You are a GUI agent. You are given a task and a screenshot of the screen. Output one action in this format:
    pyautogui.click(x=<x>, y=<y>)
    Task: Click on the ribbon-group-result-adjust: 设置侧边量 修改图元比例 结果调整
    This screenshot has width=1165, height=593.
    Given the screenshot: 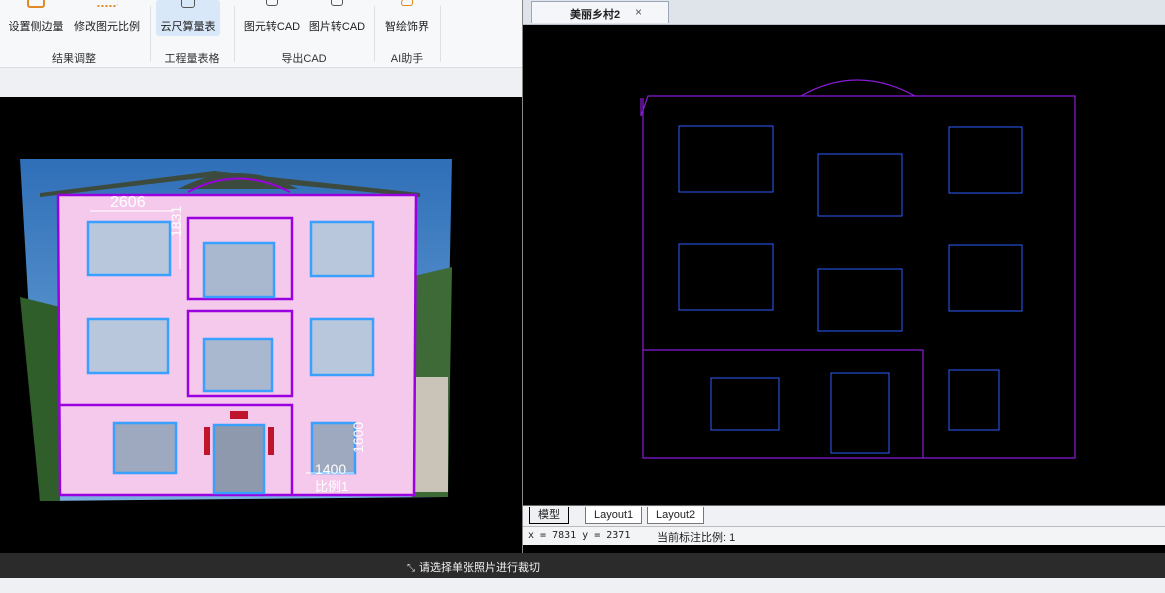 What is the action you would take?
    pyautogui.click(x=74, y=33)
    